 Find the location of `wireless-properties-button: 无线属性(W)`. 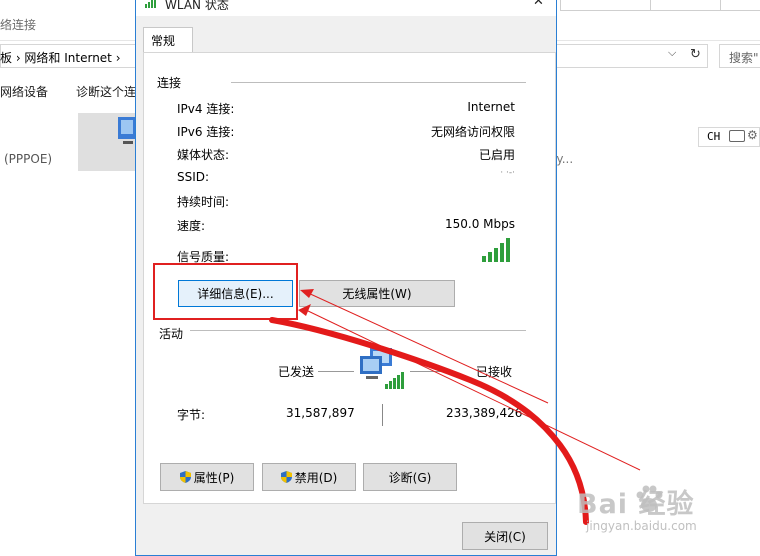

wireless-properties-button: 无线属性(W) is located at coordinates (377, 293).